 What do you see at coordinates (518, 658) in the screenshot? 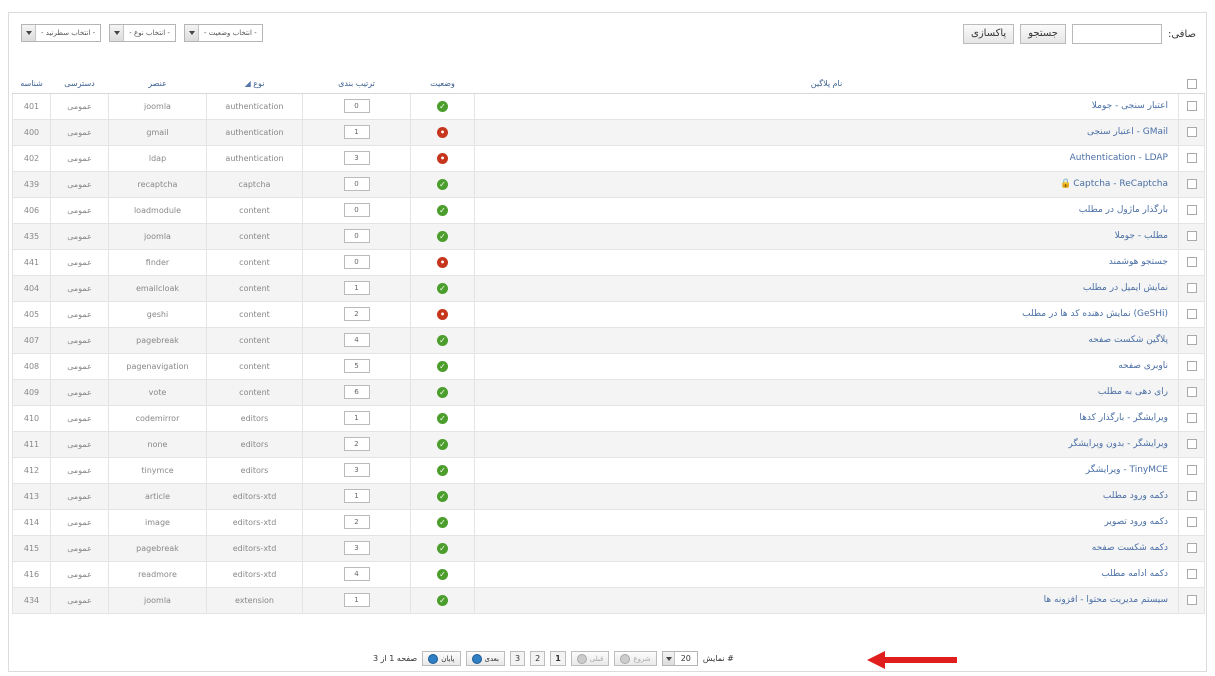
I see `page-3: 3` at bounding box center [518, 658].